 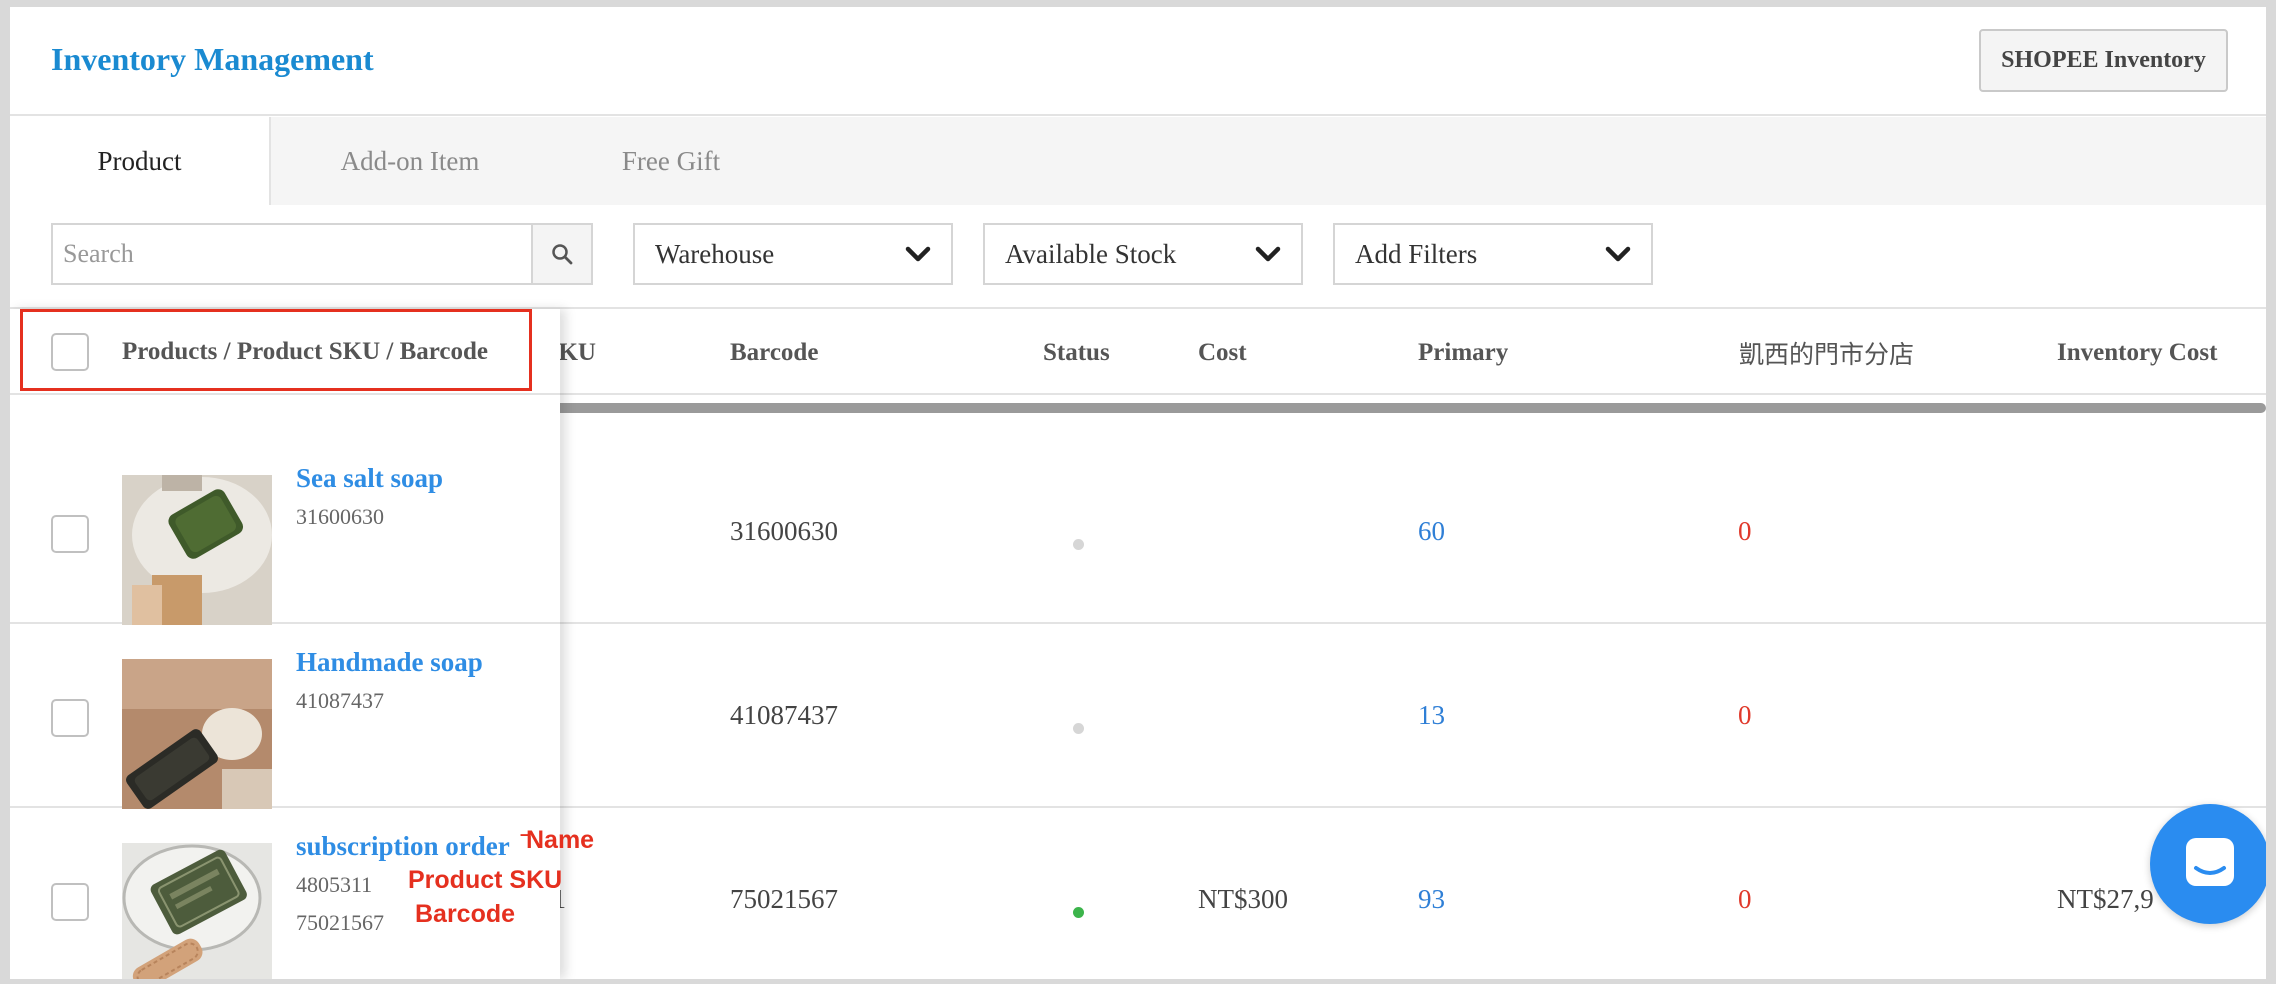 What do you see at coordinates (784, 530) in the screenshot?
I see `barcode-cell: 31600630` at bounding box center [784, 530].